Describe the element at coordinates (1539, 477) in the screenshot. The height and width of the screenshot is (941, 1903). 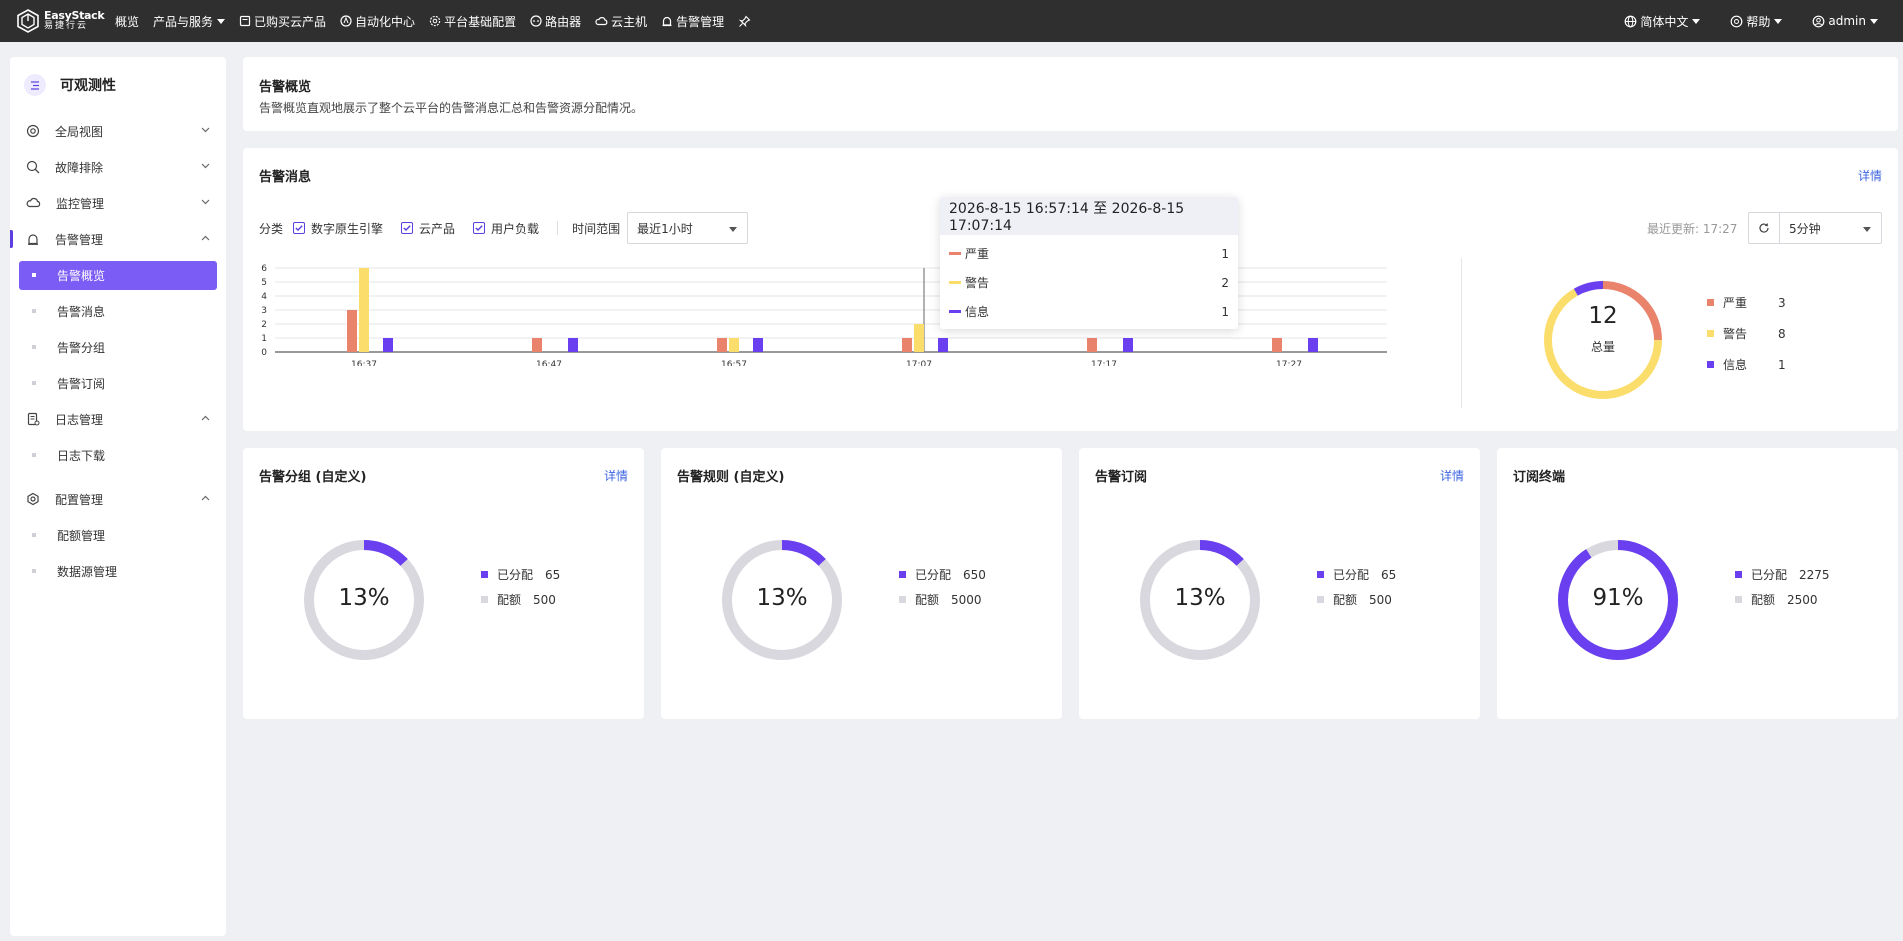
I see `resource-card-title: 订阅终端` at that location.